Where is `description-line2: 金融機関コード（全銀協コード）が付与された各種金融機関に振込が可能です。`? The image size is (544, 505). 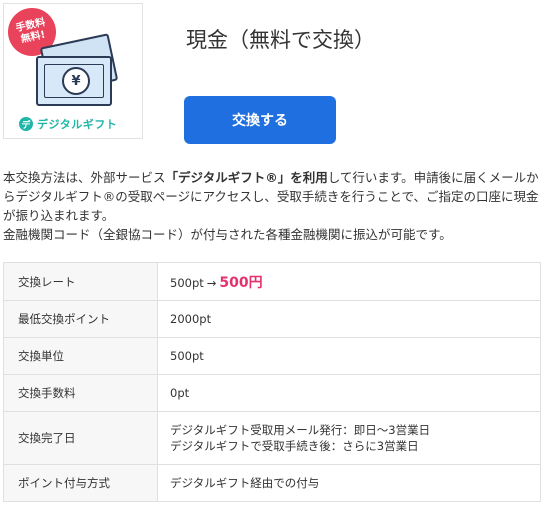
description-line2: 金融機関コード（全銀協コード）が付与された各種金融機関に振込が可能です。 is located at coordinates (227, 234).